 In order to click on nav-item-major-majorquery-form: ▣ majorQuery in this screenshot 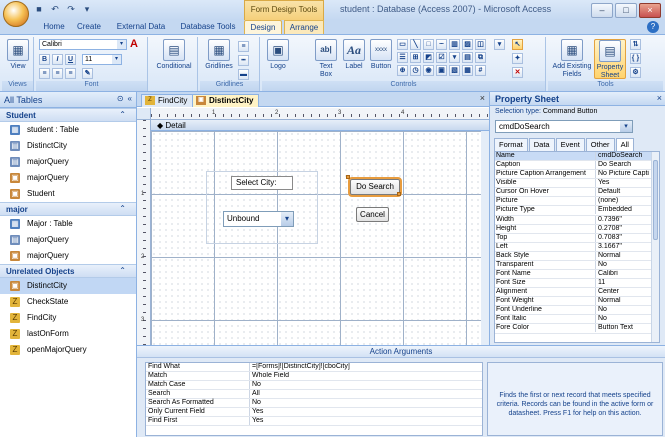, I will do `click(68, 256)`.